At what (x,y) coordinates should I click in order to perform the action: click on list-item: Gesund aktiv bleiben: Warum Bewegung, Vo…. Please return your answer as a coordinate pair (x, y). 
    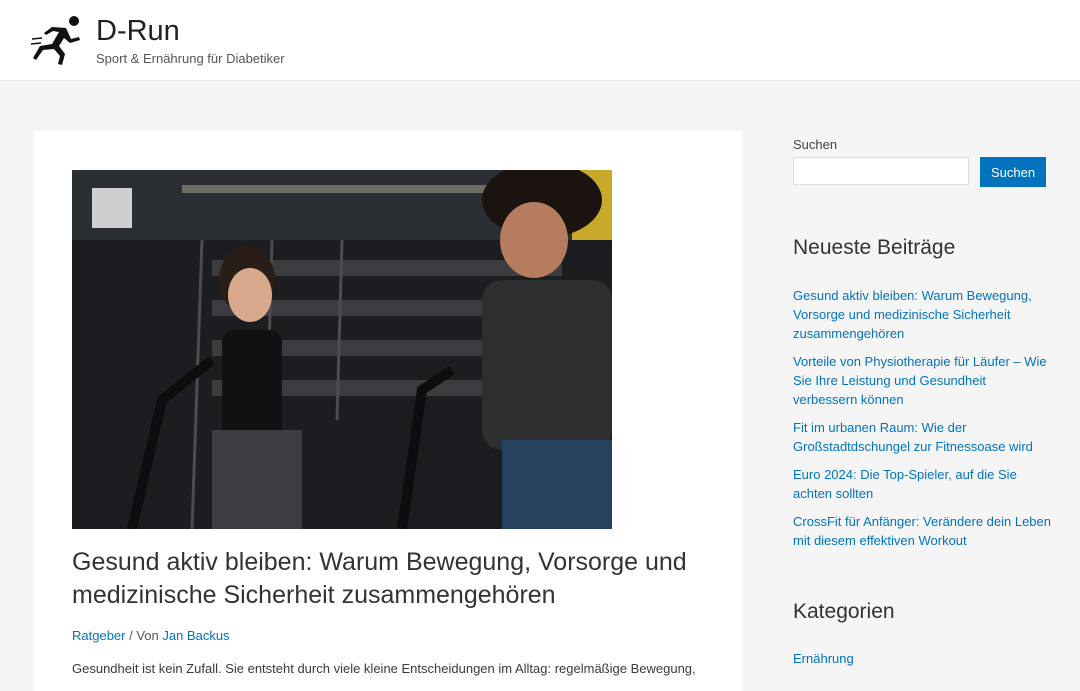
    Looking at the image, I should click on (923, 314).